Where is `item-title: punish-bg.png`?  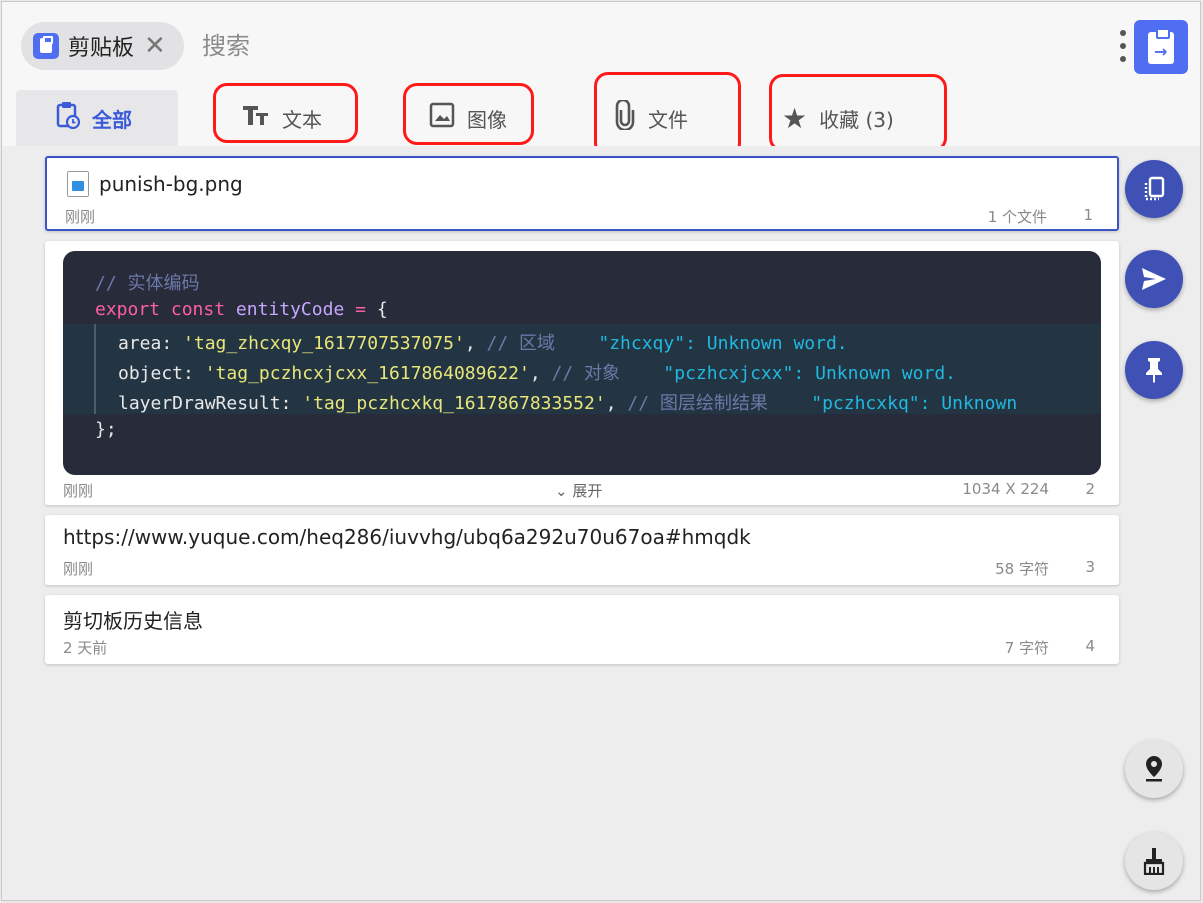
item-title: punish-bg.png is located at coordinates (171, 184).